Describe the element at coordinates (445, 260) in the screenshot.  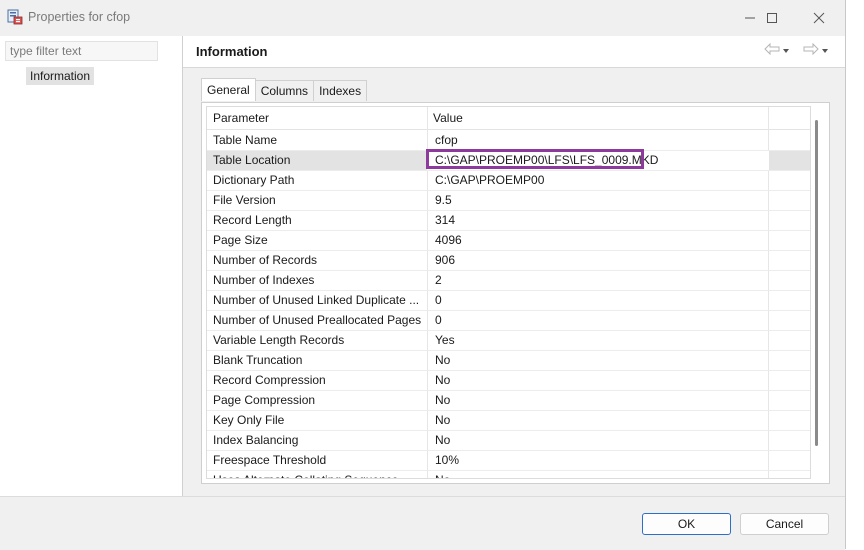
I see `value-cell: 906` at that location.